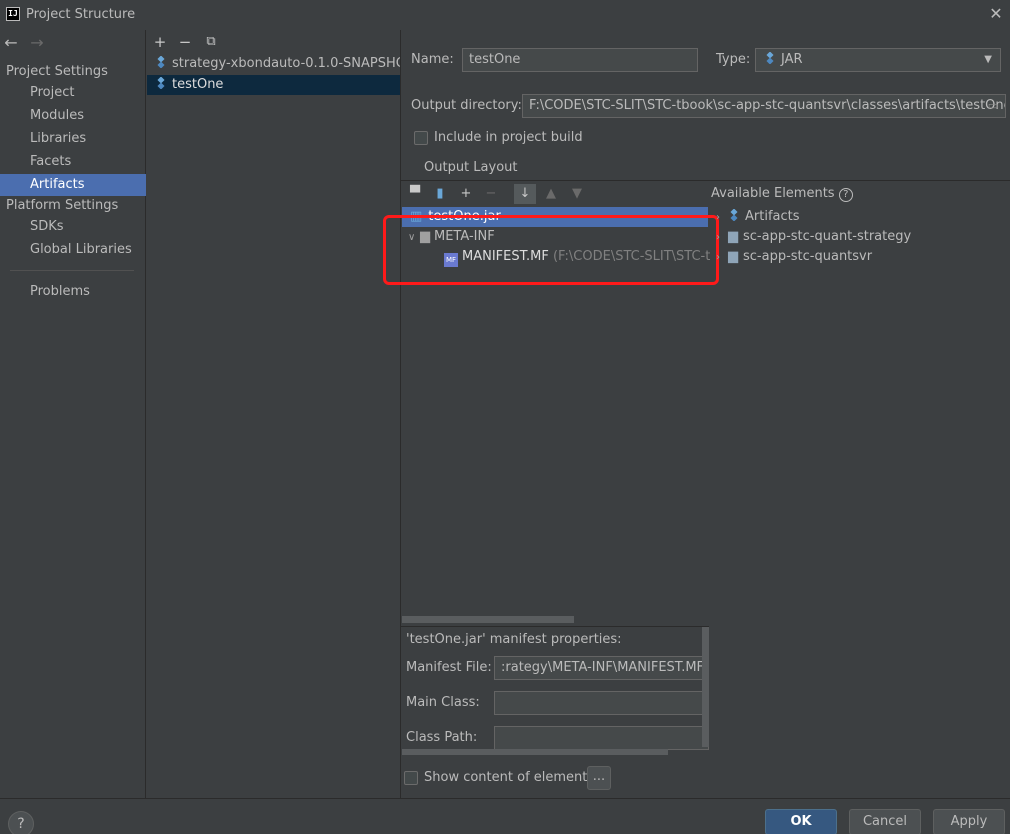 This screenshot has width=1010, height=834. Describe the element at coordinates (772, 216) in the screenshot. I see `available-item-label: Artifacts` at that location.